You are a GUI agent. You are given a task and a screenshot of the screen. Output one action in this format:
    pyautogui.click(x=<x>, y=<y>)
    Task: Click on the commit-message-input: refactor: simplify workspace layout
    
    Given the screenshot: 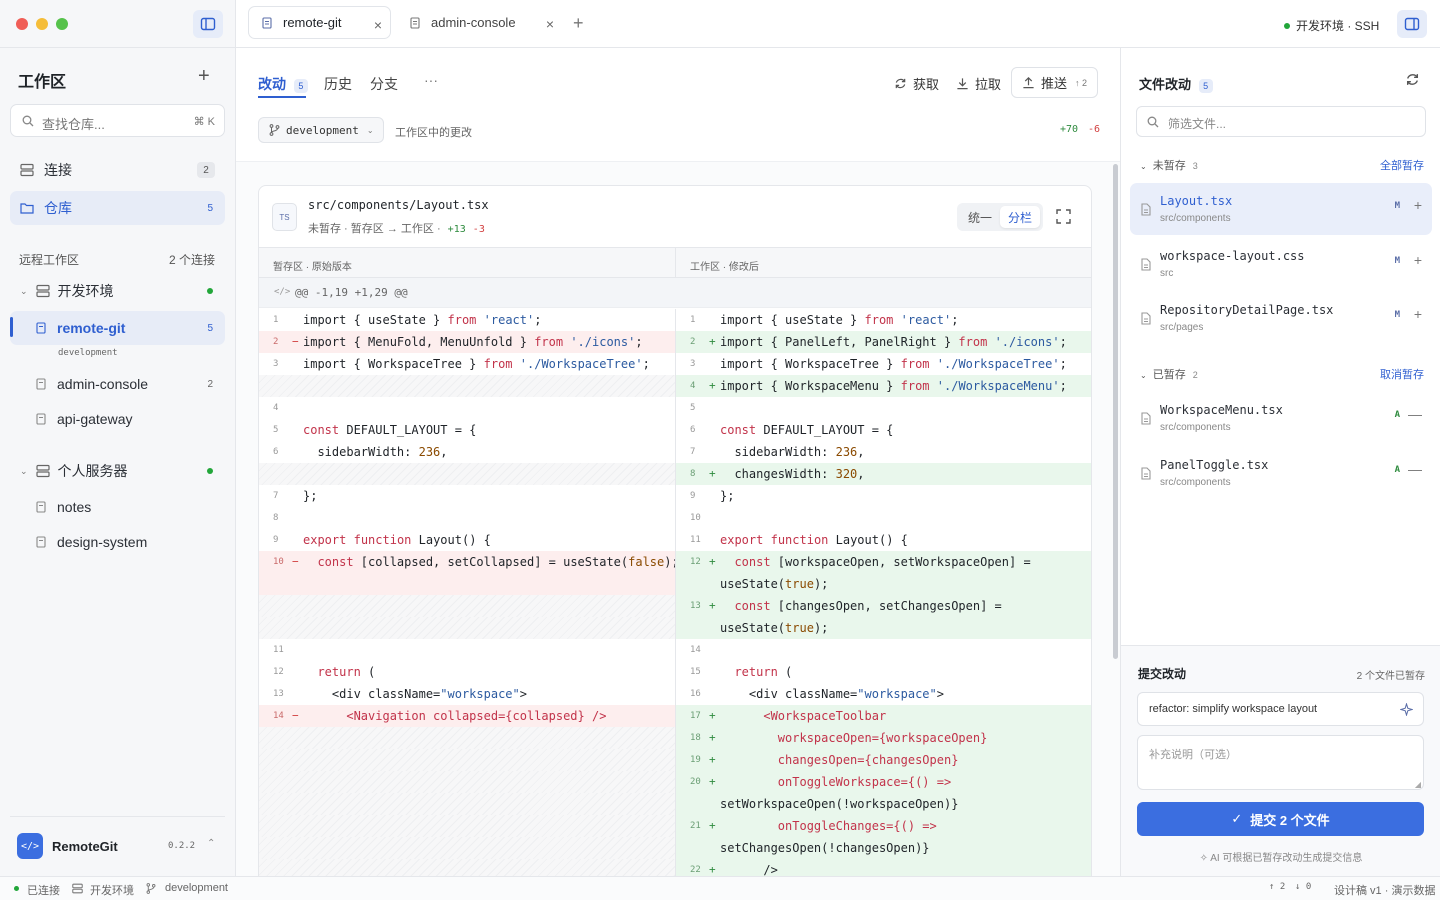 What is the action you would take?
    pyautogui.click(x=1280, y=709)
    